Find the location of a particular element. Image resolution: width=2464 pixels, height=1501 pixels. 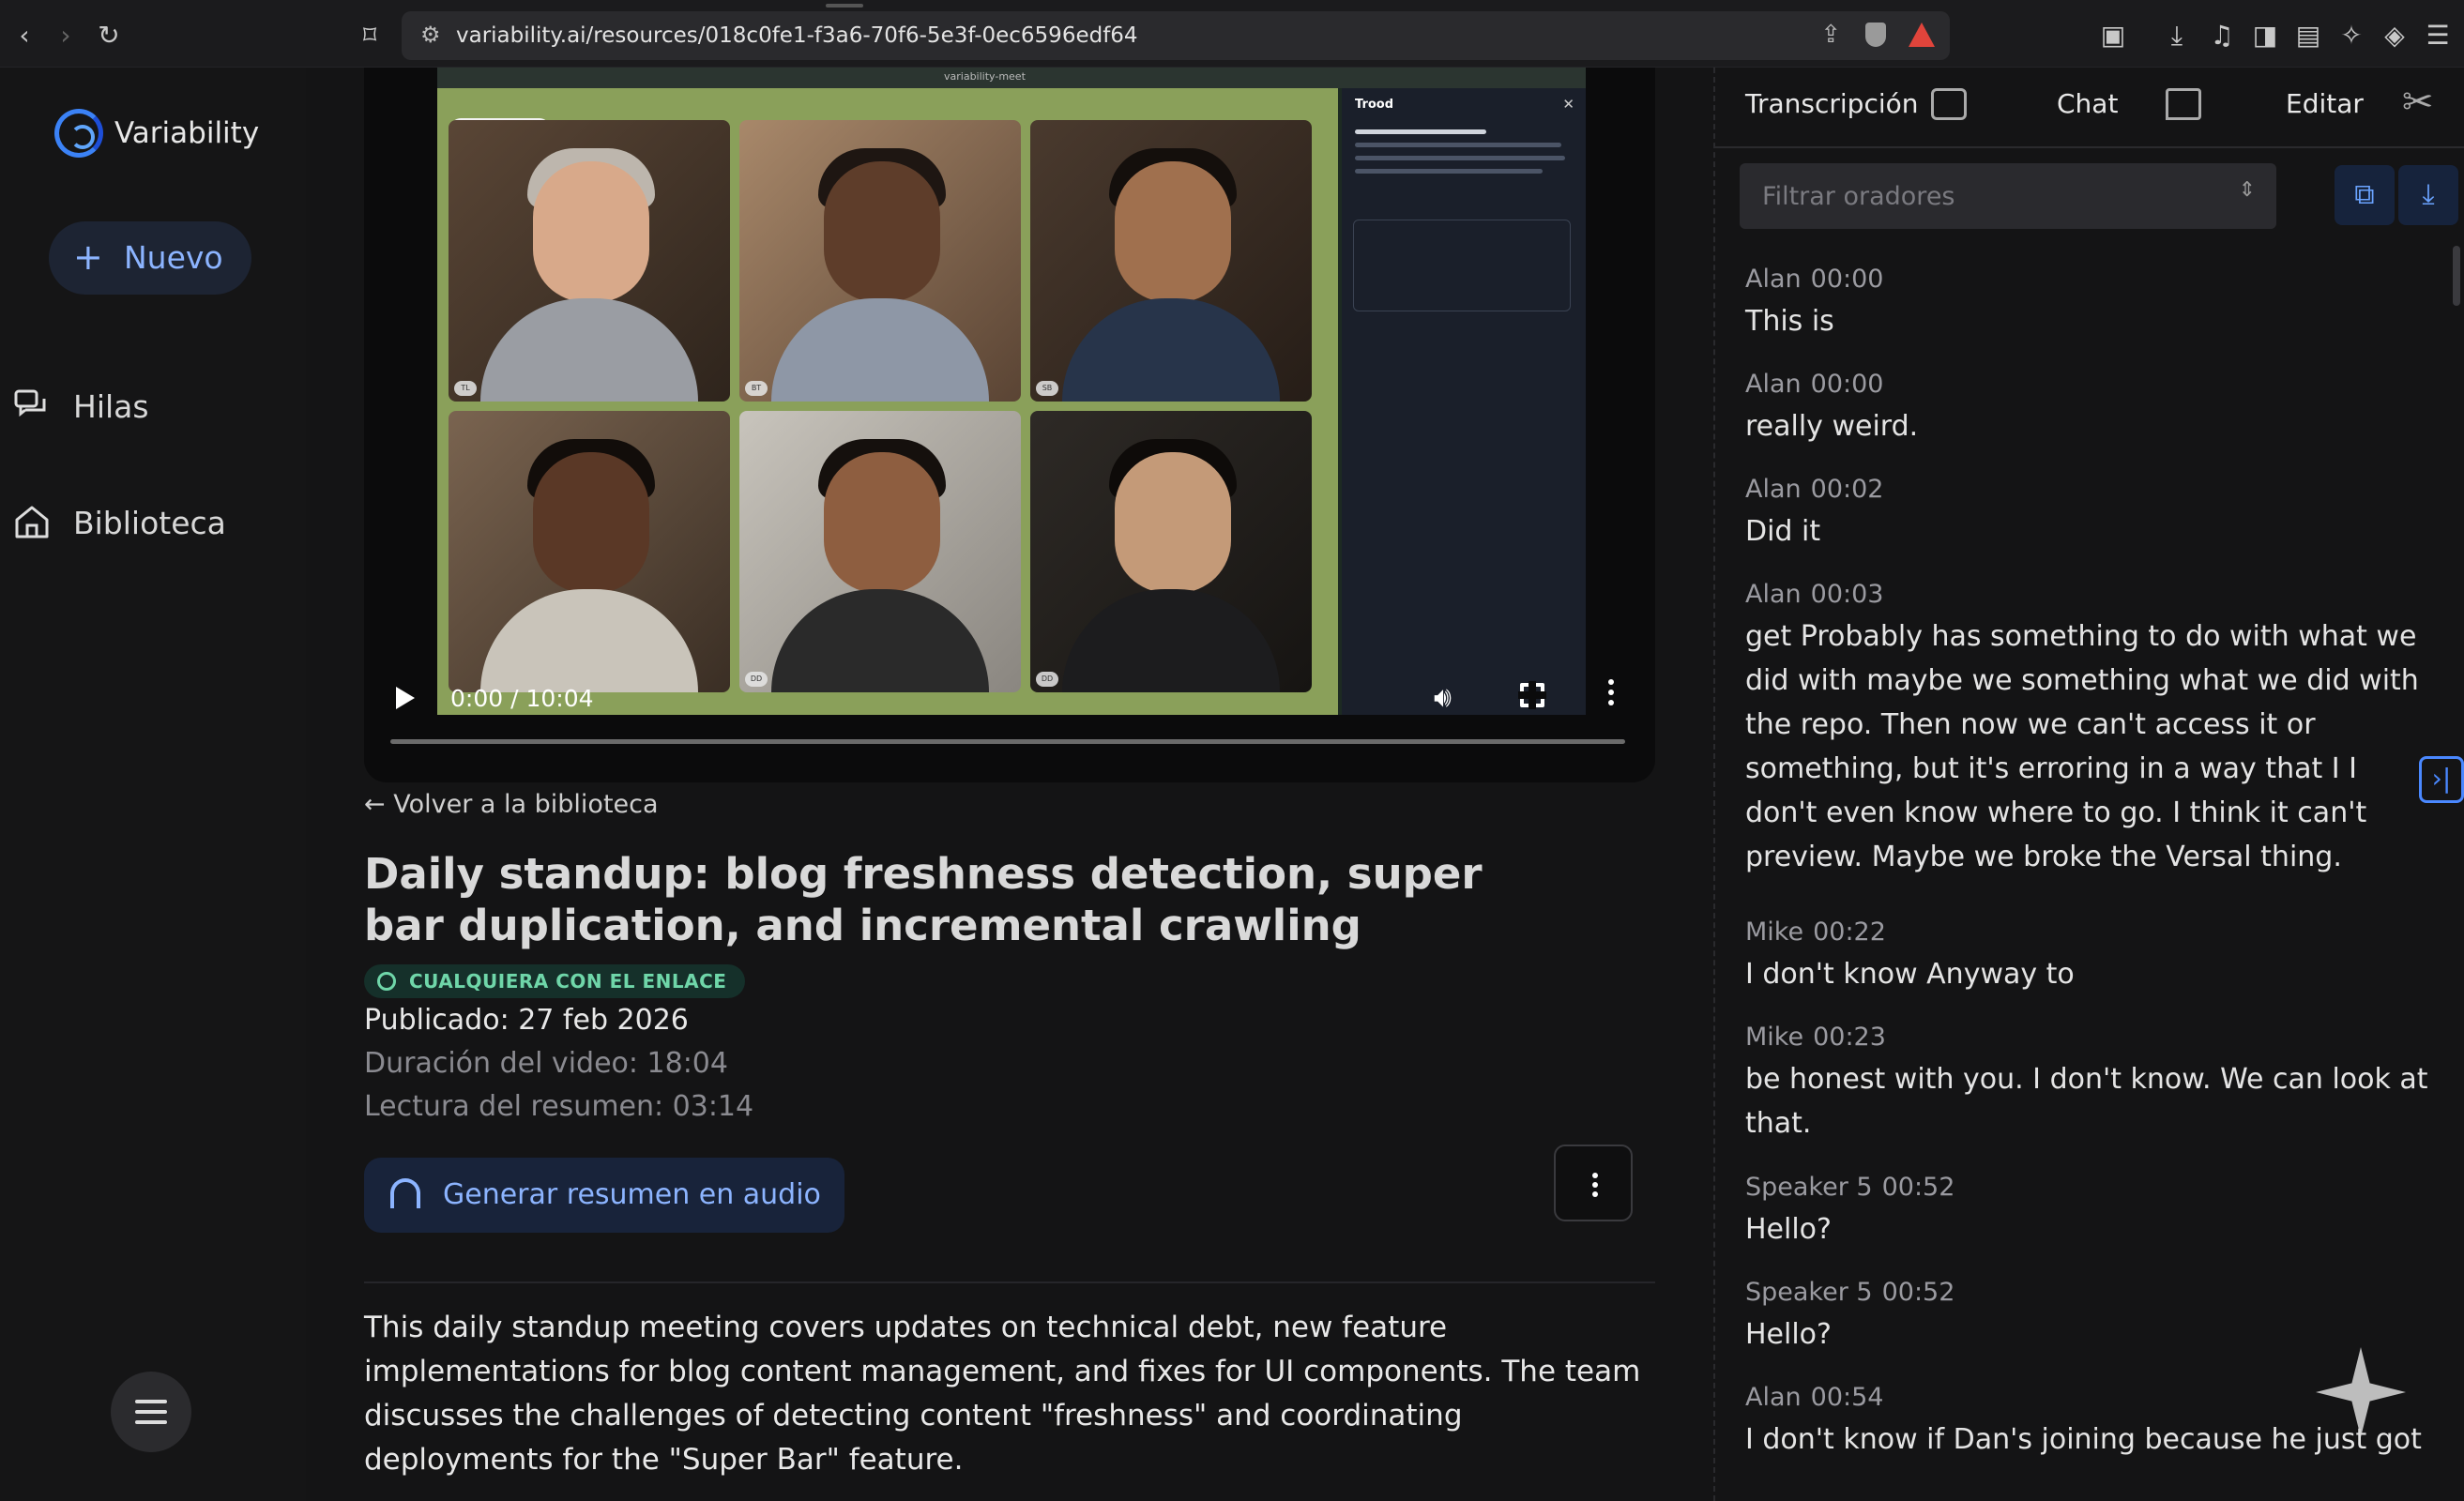

site-settings-icon: ⚙ is located at coordinates (431, 35).